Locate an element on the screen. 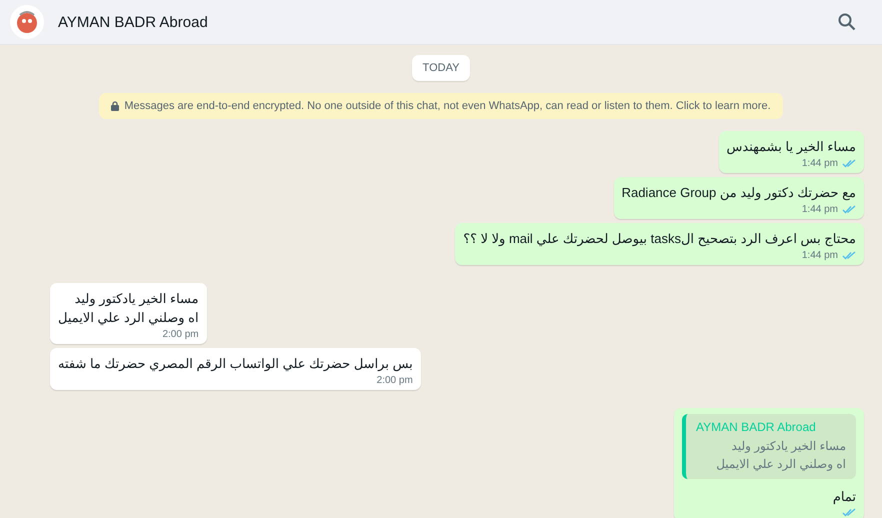 Image resolution: width=882 pixels, height=518 pixels. message-text: مع حضرتك دكتور وليد من Radiance Group is located at coordinates (739, 193).